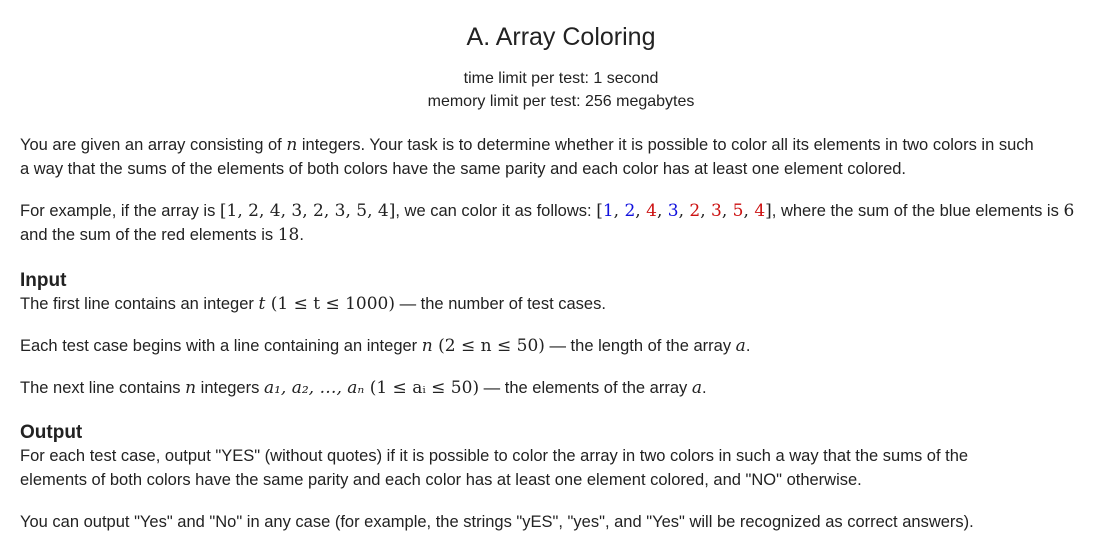 The width and height of the screenshot is (1112, 542). Describe the element at coordinates (230, 388) in the screenshot. I see `input-text: integers` at that location.